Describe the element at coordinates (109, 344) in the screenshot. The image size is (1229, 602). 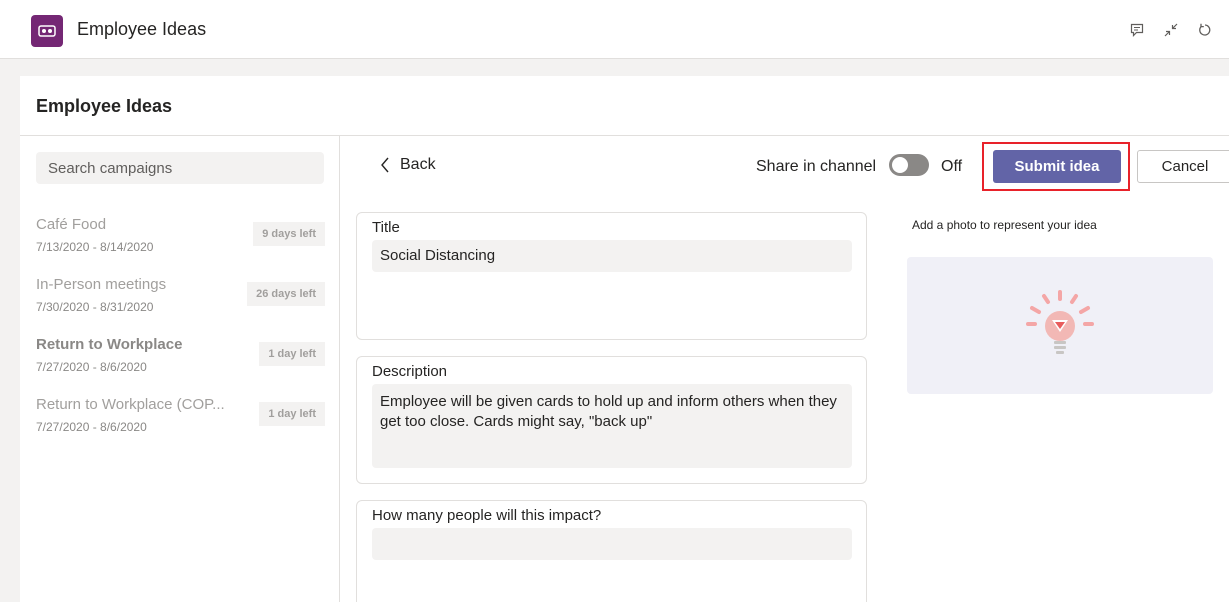
I see `campaign-name: Return to Workplace` at that location.